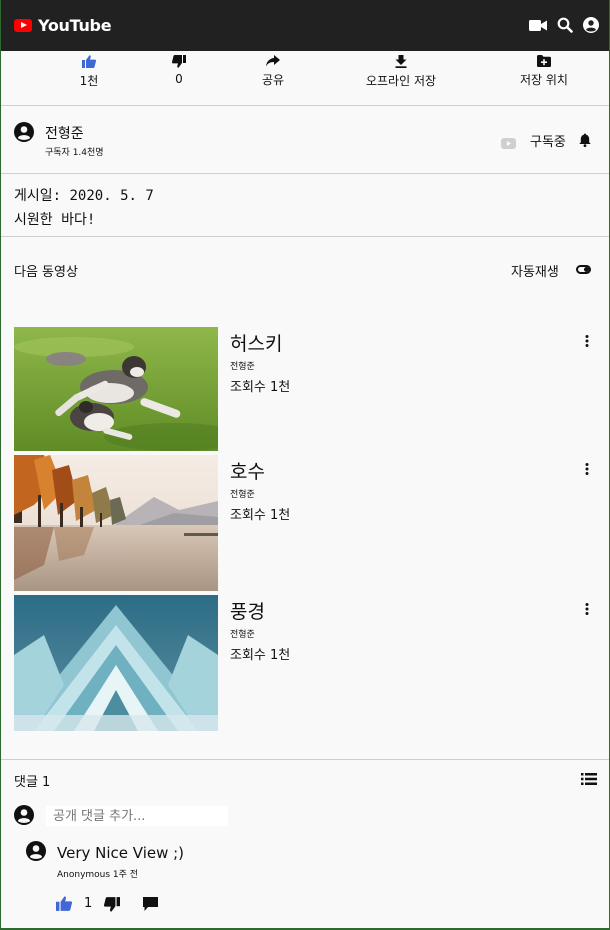 The width and height of the screenshot is (610, 930). What do you see at coordinates (24, 134) in the screenshot?
I see `channel-avatar-icon` at bounding box center [24, 134].